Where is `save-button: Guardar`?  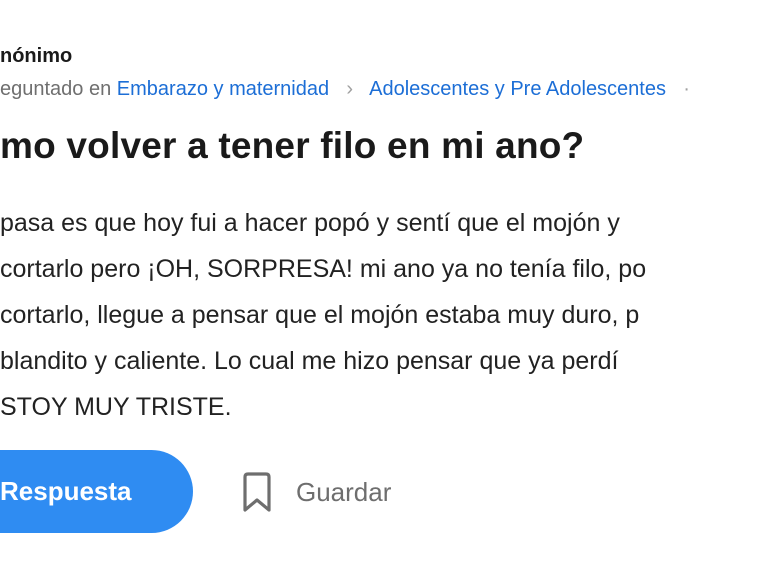
save-button: Guardar is located at coordinates (315, 492).